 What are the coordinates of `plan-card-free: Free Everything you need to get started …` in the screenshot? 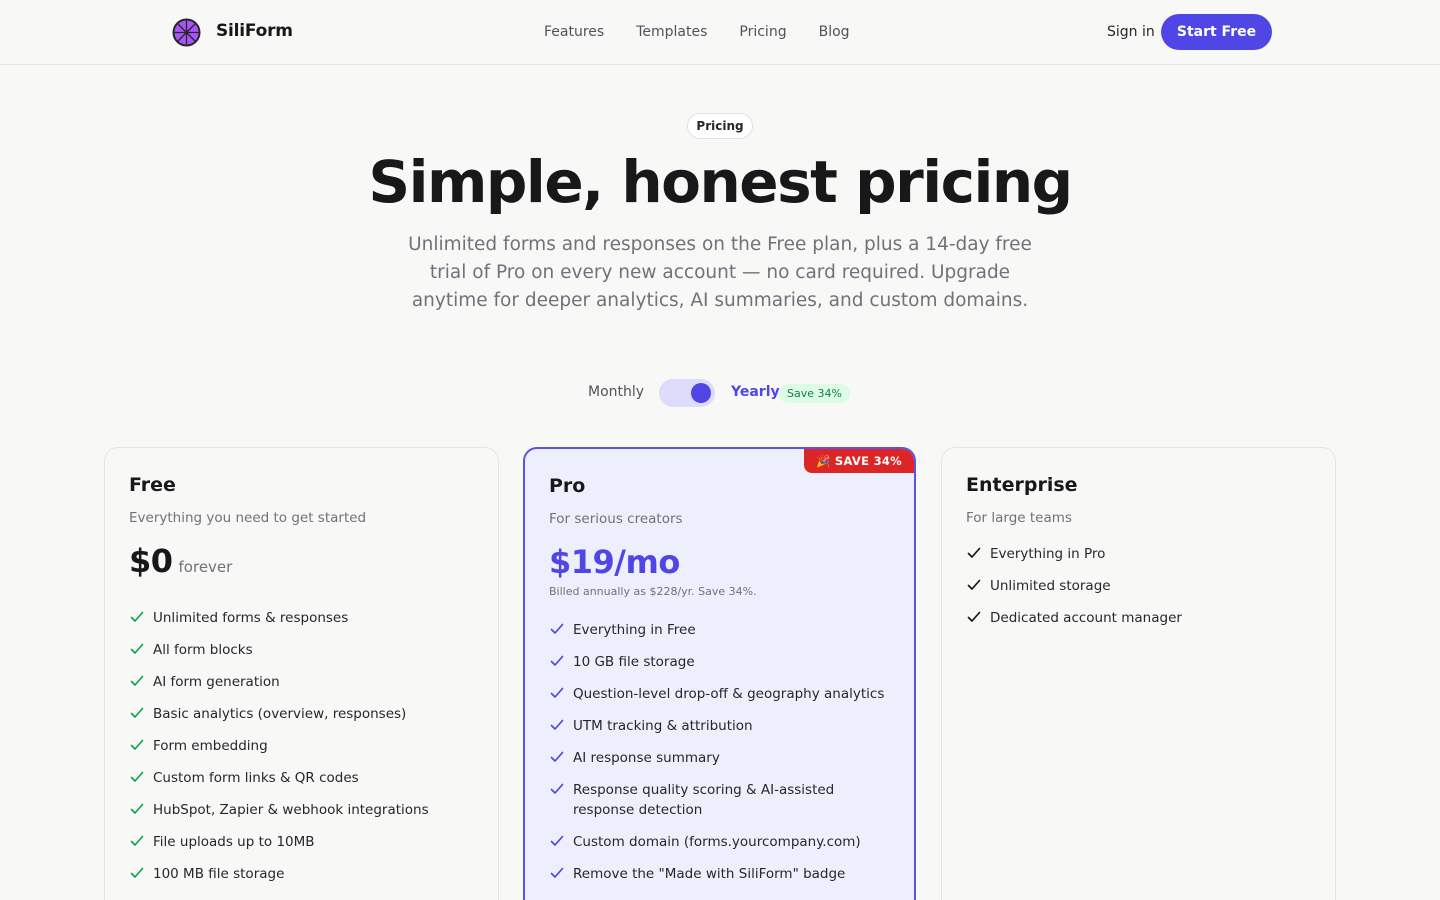 It's located at (301, 673).